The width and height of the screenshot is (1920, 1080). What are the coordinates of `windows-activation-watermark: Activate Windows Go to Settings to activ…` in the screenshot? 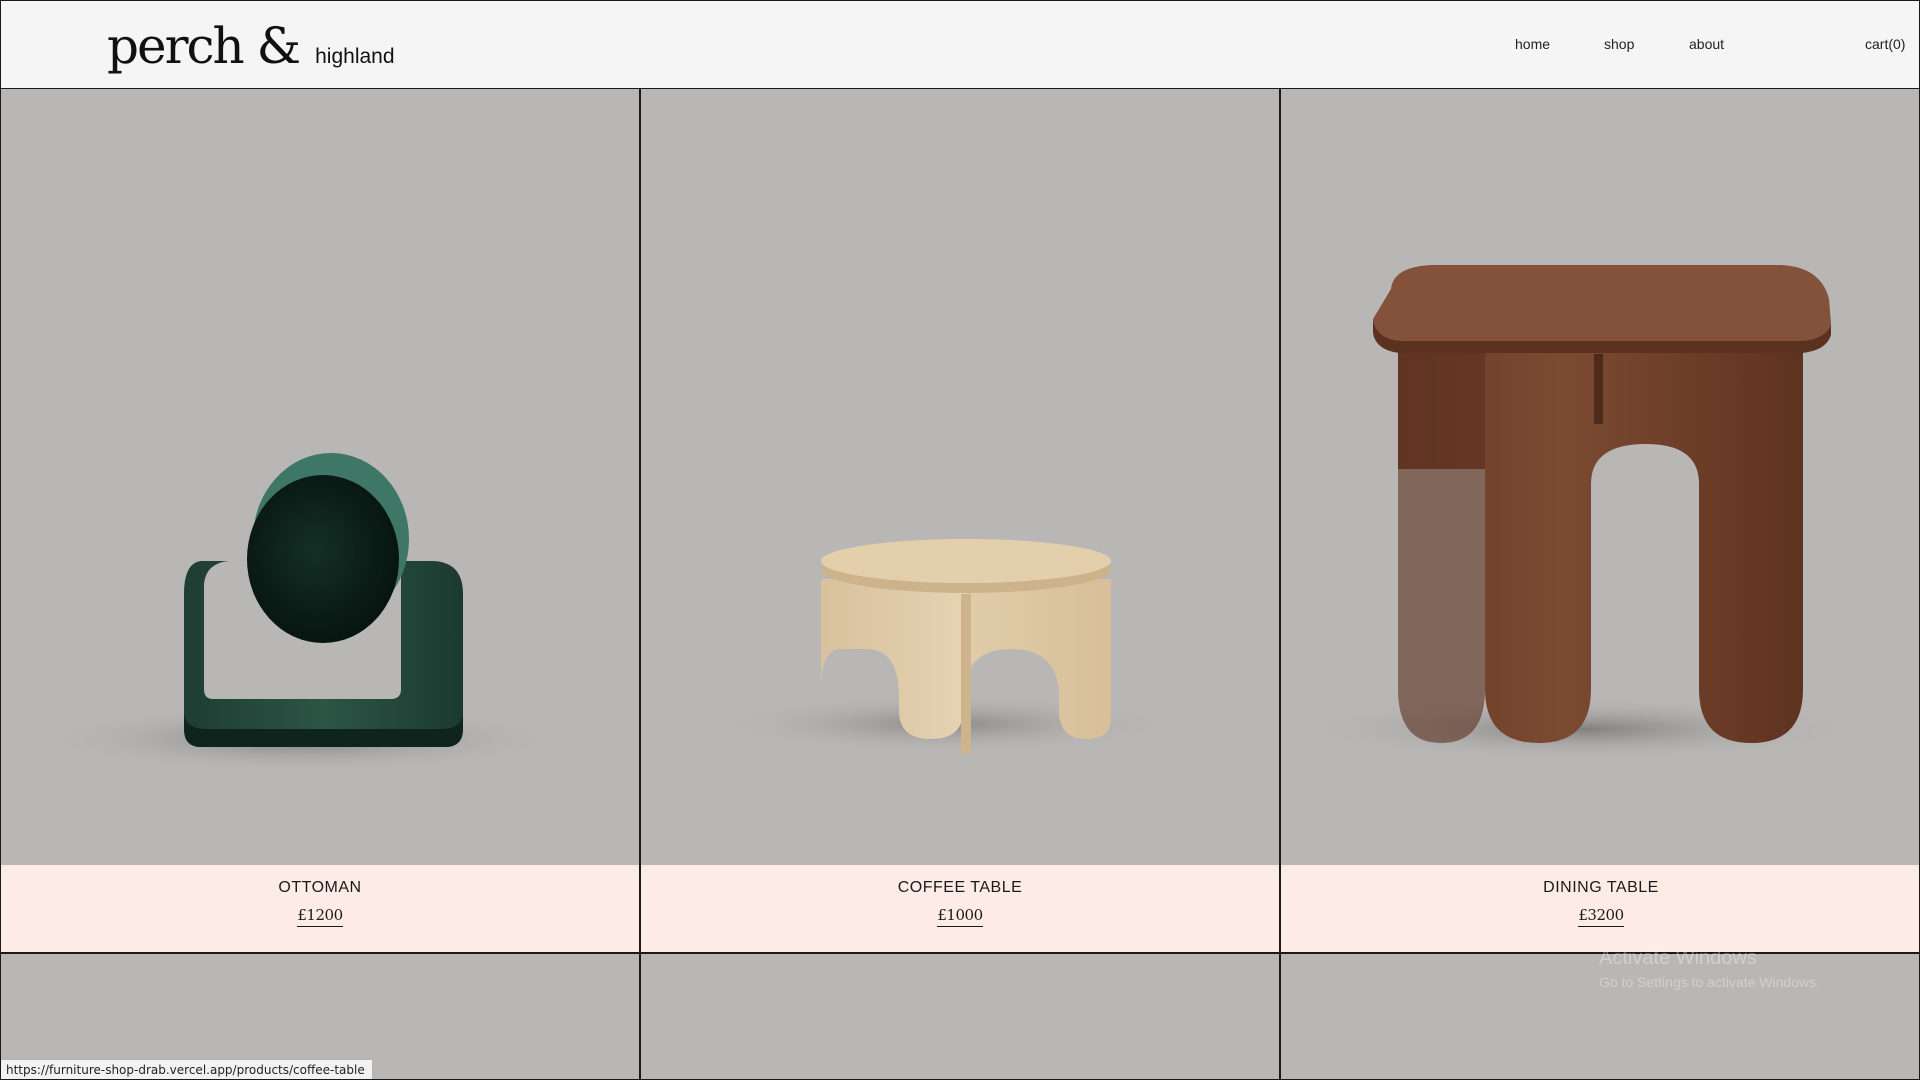 It's located at (1709, 968).